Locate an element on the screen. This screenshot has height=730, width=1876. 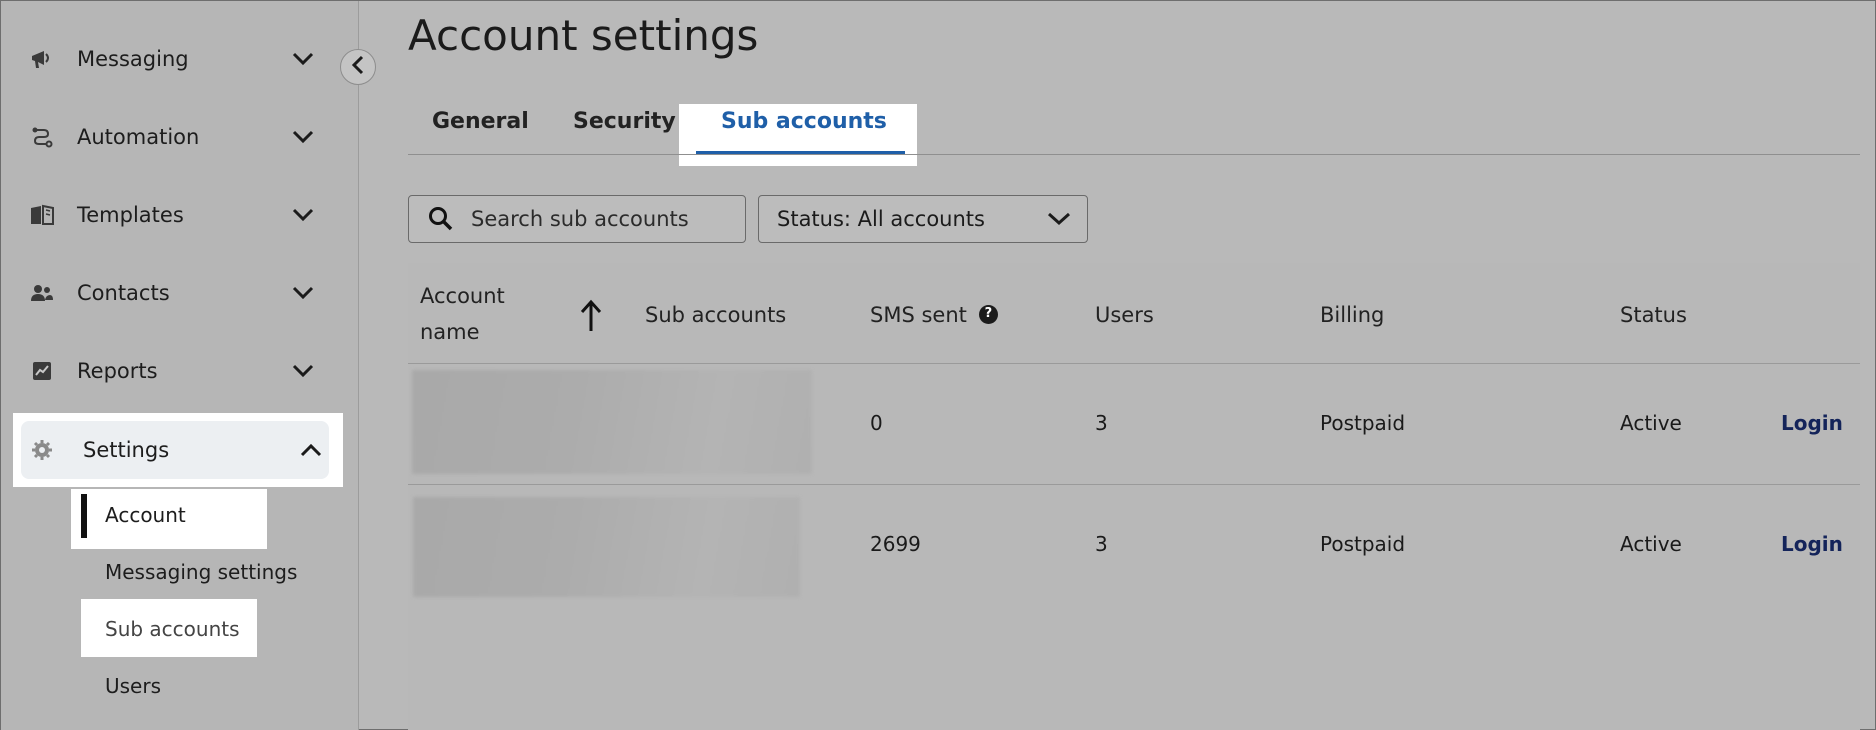
sidebar-item-automation: Automation is located at coordinates (172, 137).